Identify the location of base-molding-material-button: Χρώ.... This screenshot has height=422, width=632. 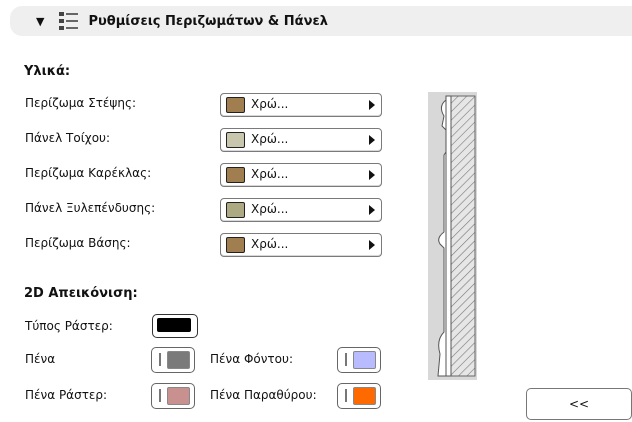
(301, 245).